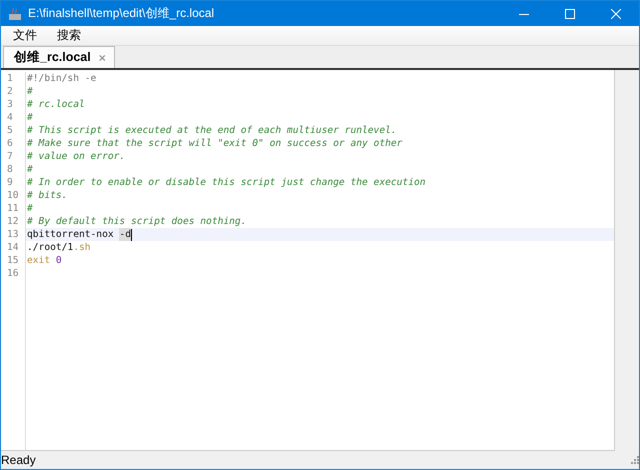 This screenshot has height=470, width=640. What do you see at coordinates (61, 78) in the screenshot?
I see `code-text: #!/bin/sh -e` at bounding box center [61, 78].